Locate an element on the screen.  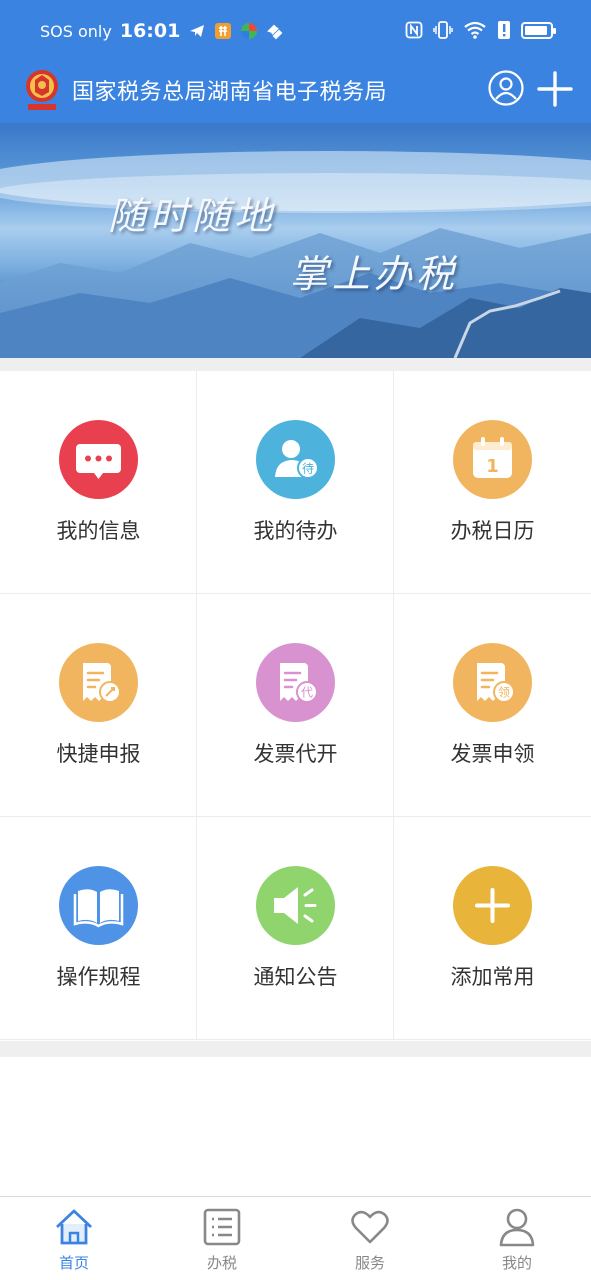
wifi-icon is located at coordinates (475, 30).